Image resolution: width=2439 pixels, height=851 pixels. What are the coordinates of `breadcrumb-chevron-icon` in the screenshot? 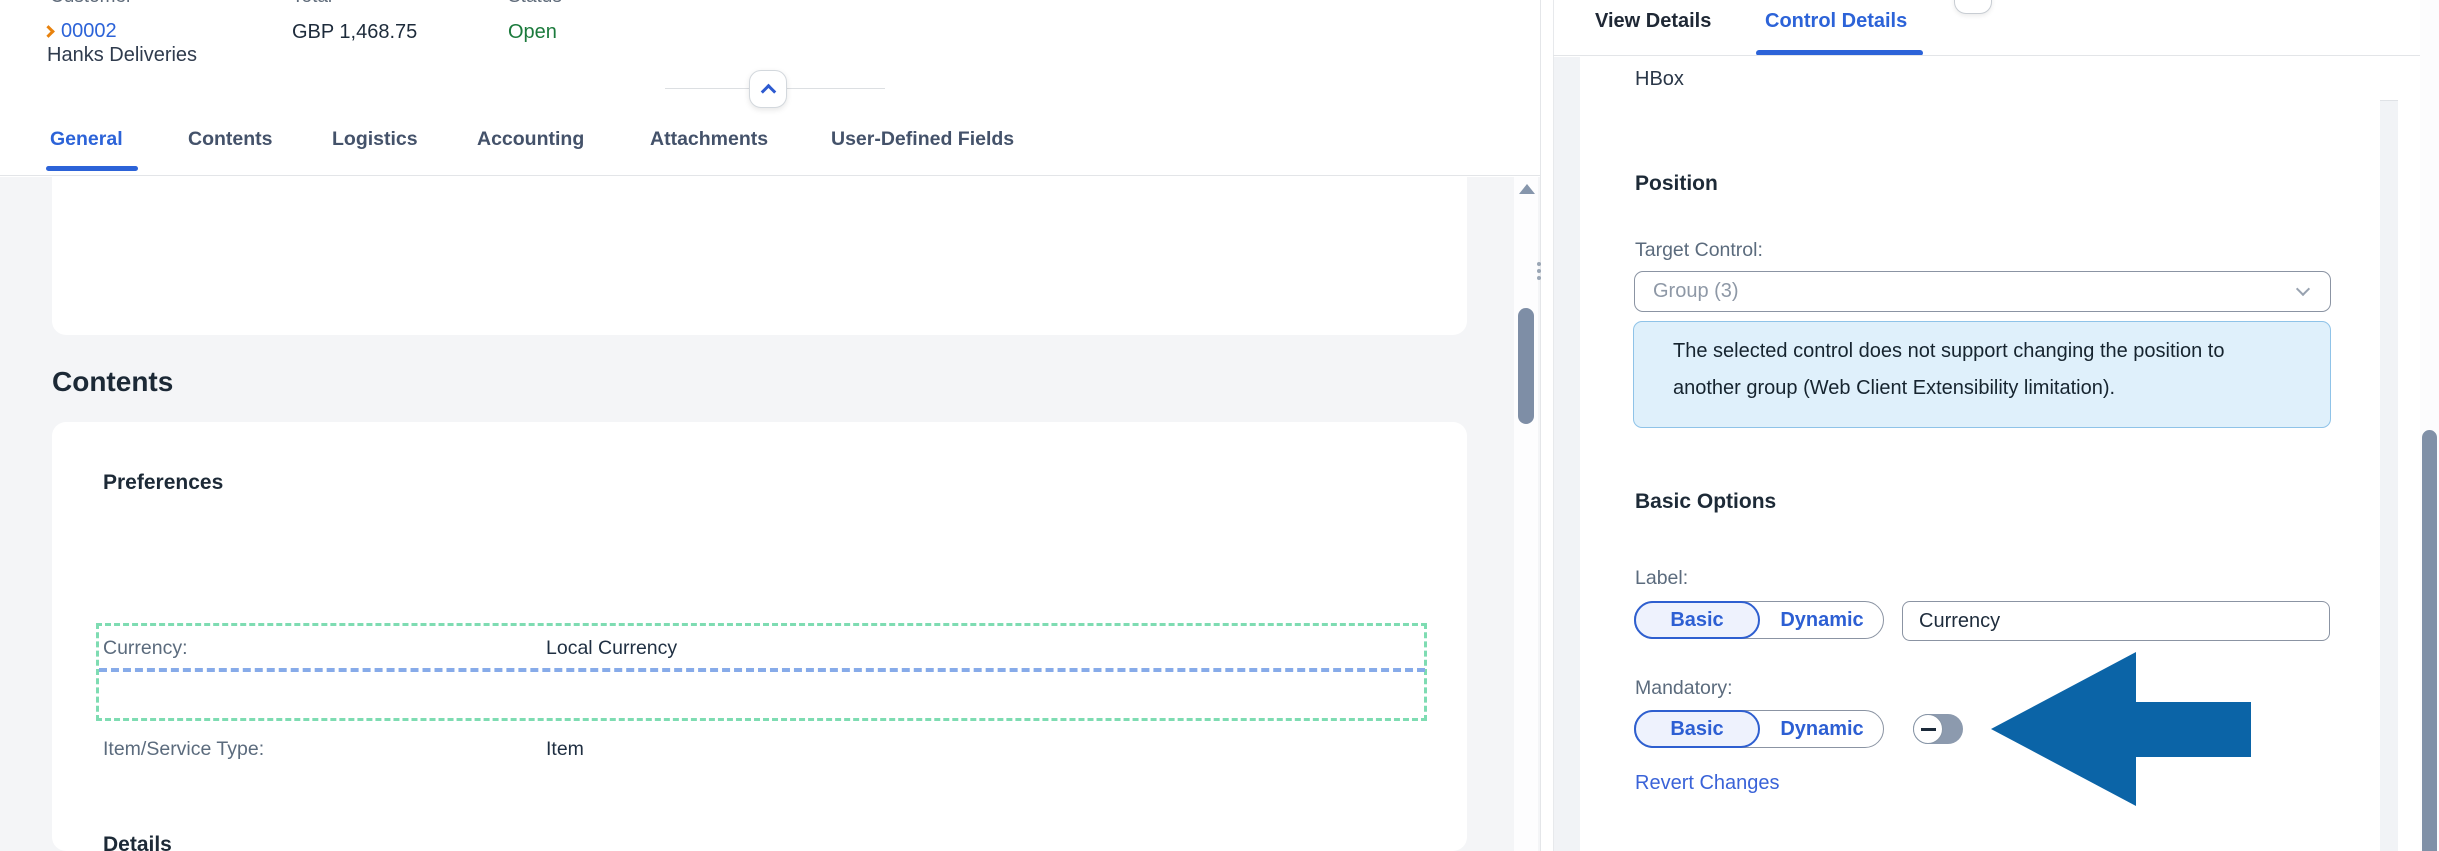 It's located at (48, 31).